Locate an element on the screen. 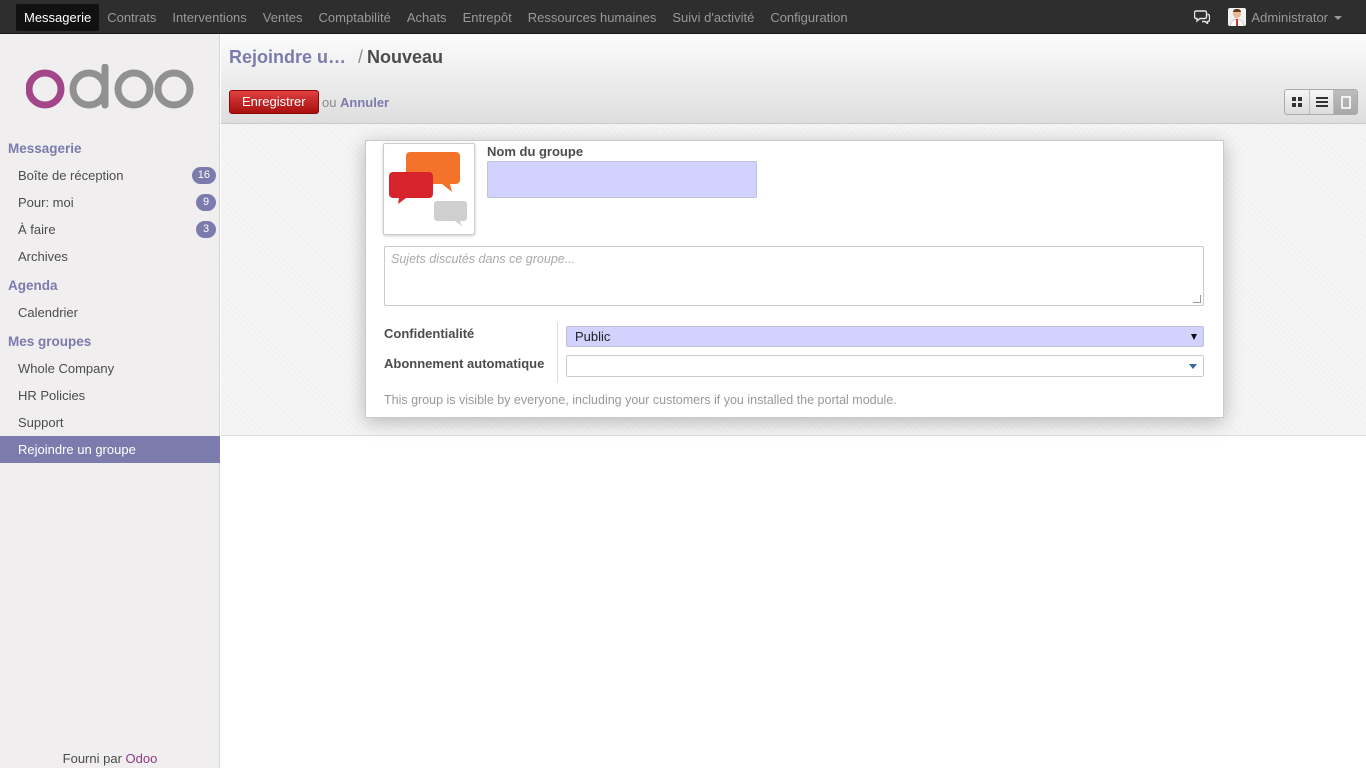 The width and height of the screenshot is (1366, 768). kanban-view-button is located at coordinates (1297, 102).